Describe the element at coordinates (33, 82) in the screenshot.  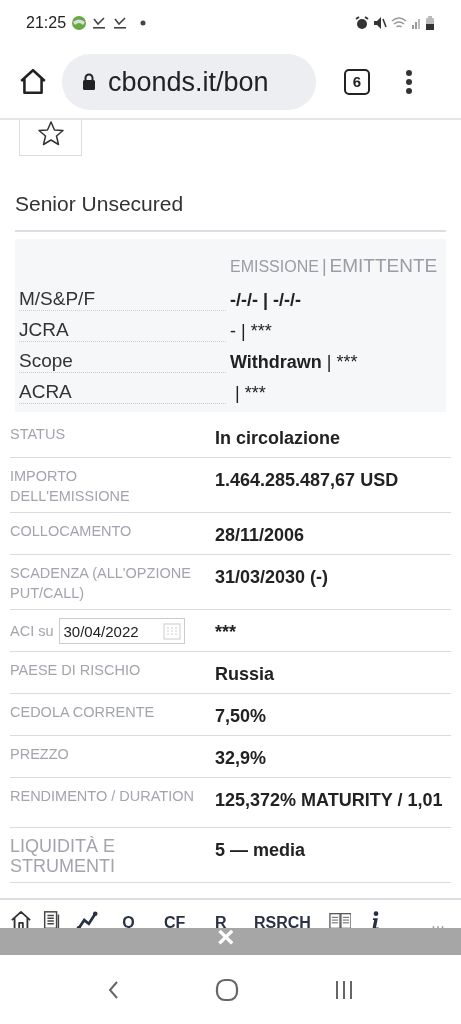
I see `home-icon` at that location.